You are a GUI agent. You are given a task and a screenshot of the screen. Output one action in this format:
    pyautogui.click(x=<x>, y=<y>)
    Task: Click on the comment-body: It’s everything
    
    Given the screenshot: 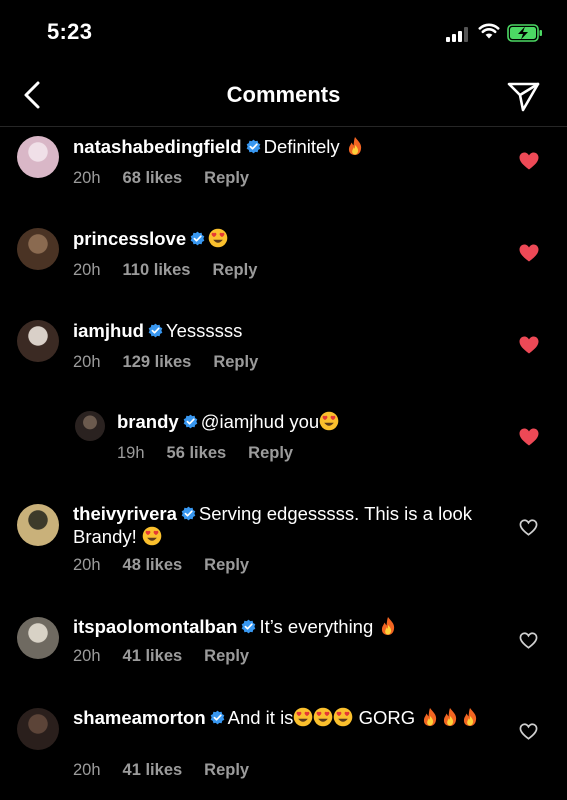 What is the action you would take?
    pyautogui.click(x=319, y=626)
    